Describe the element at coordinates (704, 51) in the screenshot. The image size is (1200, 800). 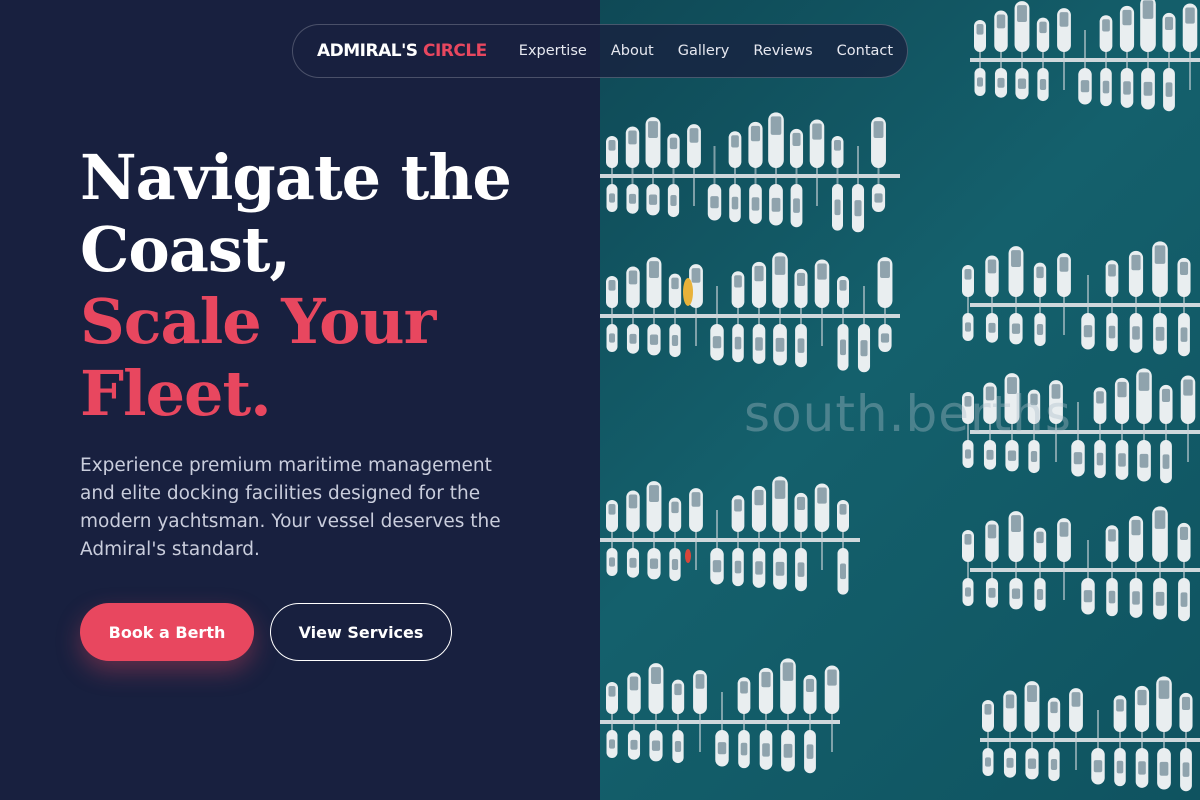
I see `nav-link-gallery: Gallery` at that location.